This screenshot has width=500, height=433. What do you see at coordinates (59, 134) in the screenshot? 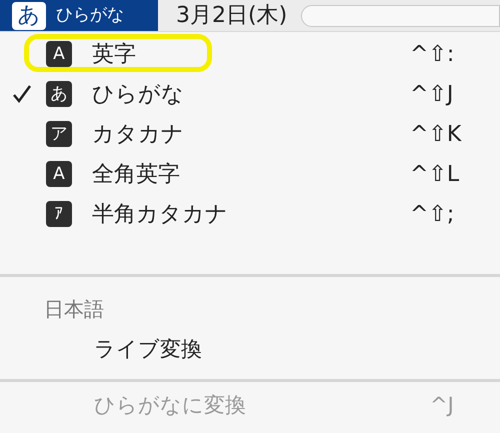
I see `input-mode-icon: ア` at bounding box center [59, 134].